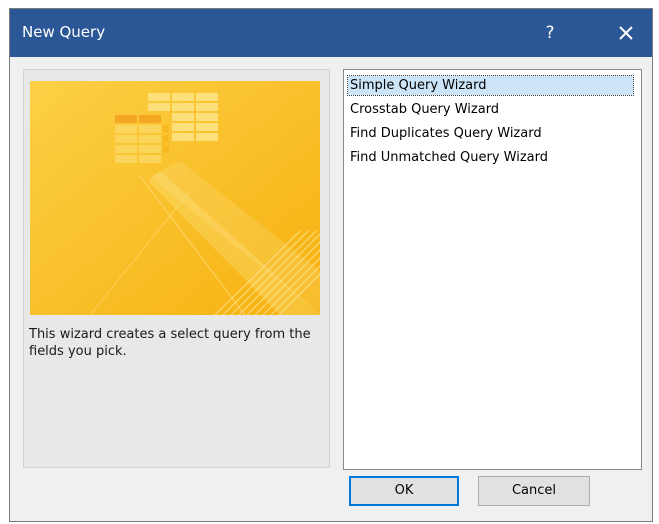 This screenshot has height=524, width=659. I want to click on help-button: ?, so click(550, 33).